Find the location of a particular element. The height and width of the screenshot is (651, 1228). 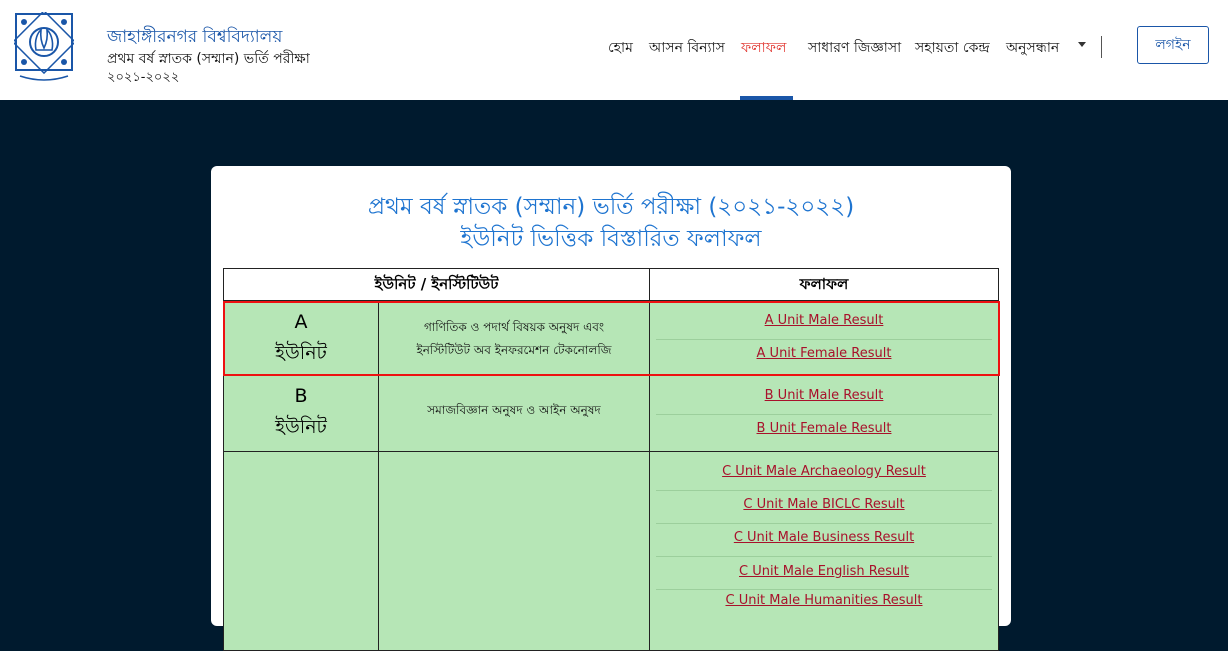

nav-help-center: সহায়তা কেন্দ্র is located at coordinates (952, 46).